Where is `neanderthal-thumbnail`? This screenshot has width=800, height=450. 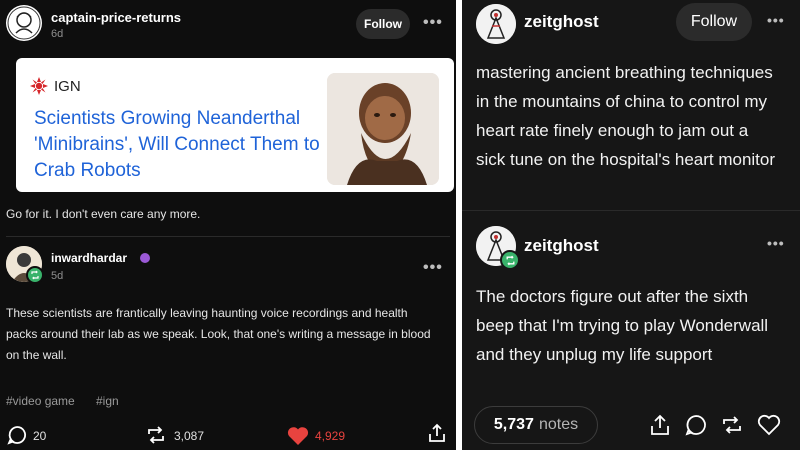
neanderthal-thumbnail is located at coordinates (383, 129).